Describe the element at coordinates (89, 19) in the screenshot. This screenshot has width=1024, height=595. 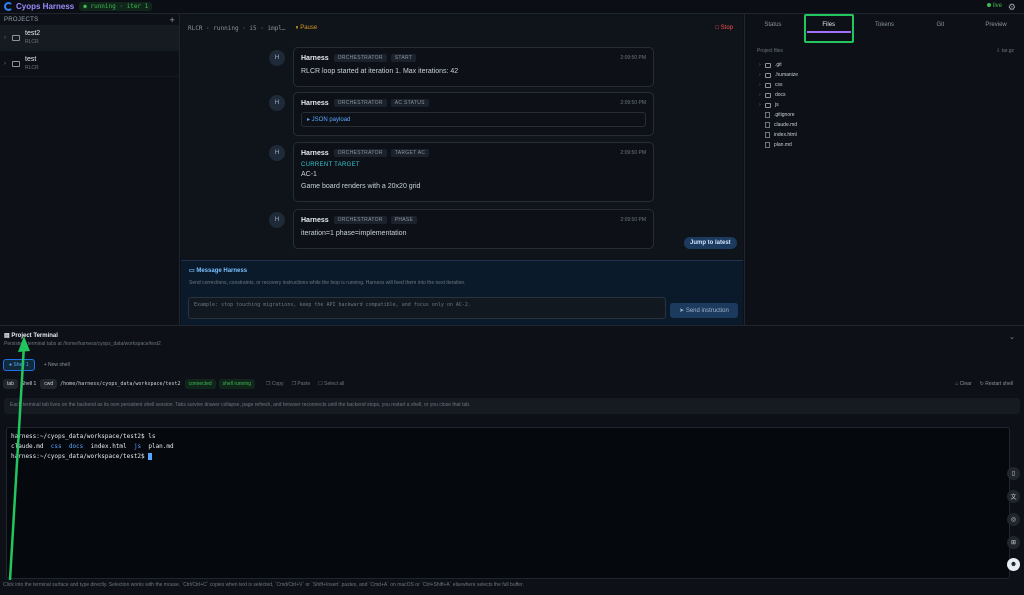
I see `projects-header: PROJECTS +` at that location.